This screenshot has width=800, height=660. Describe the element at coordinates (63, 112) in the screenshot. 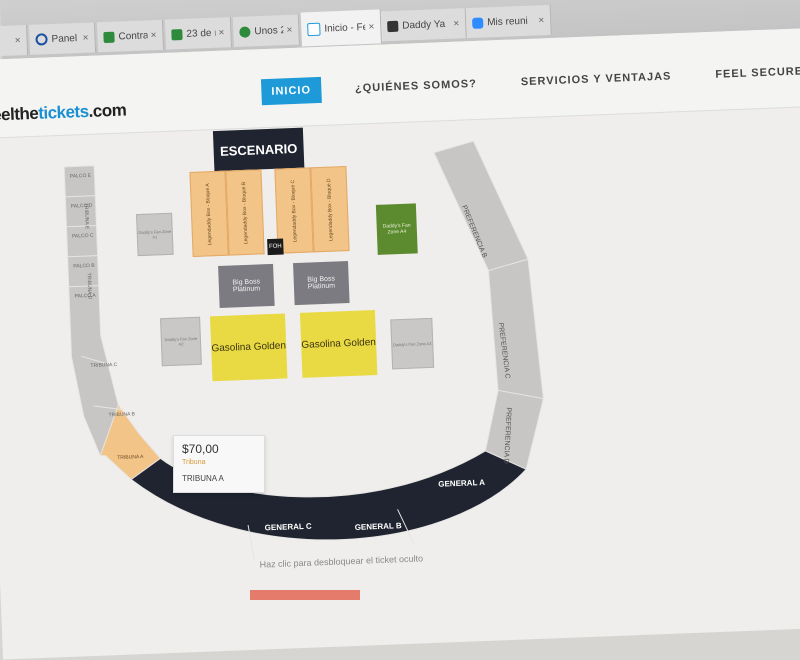

I see `site-logo: eelthetickets.com` at that location.